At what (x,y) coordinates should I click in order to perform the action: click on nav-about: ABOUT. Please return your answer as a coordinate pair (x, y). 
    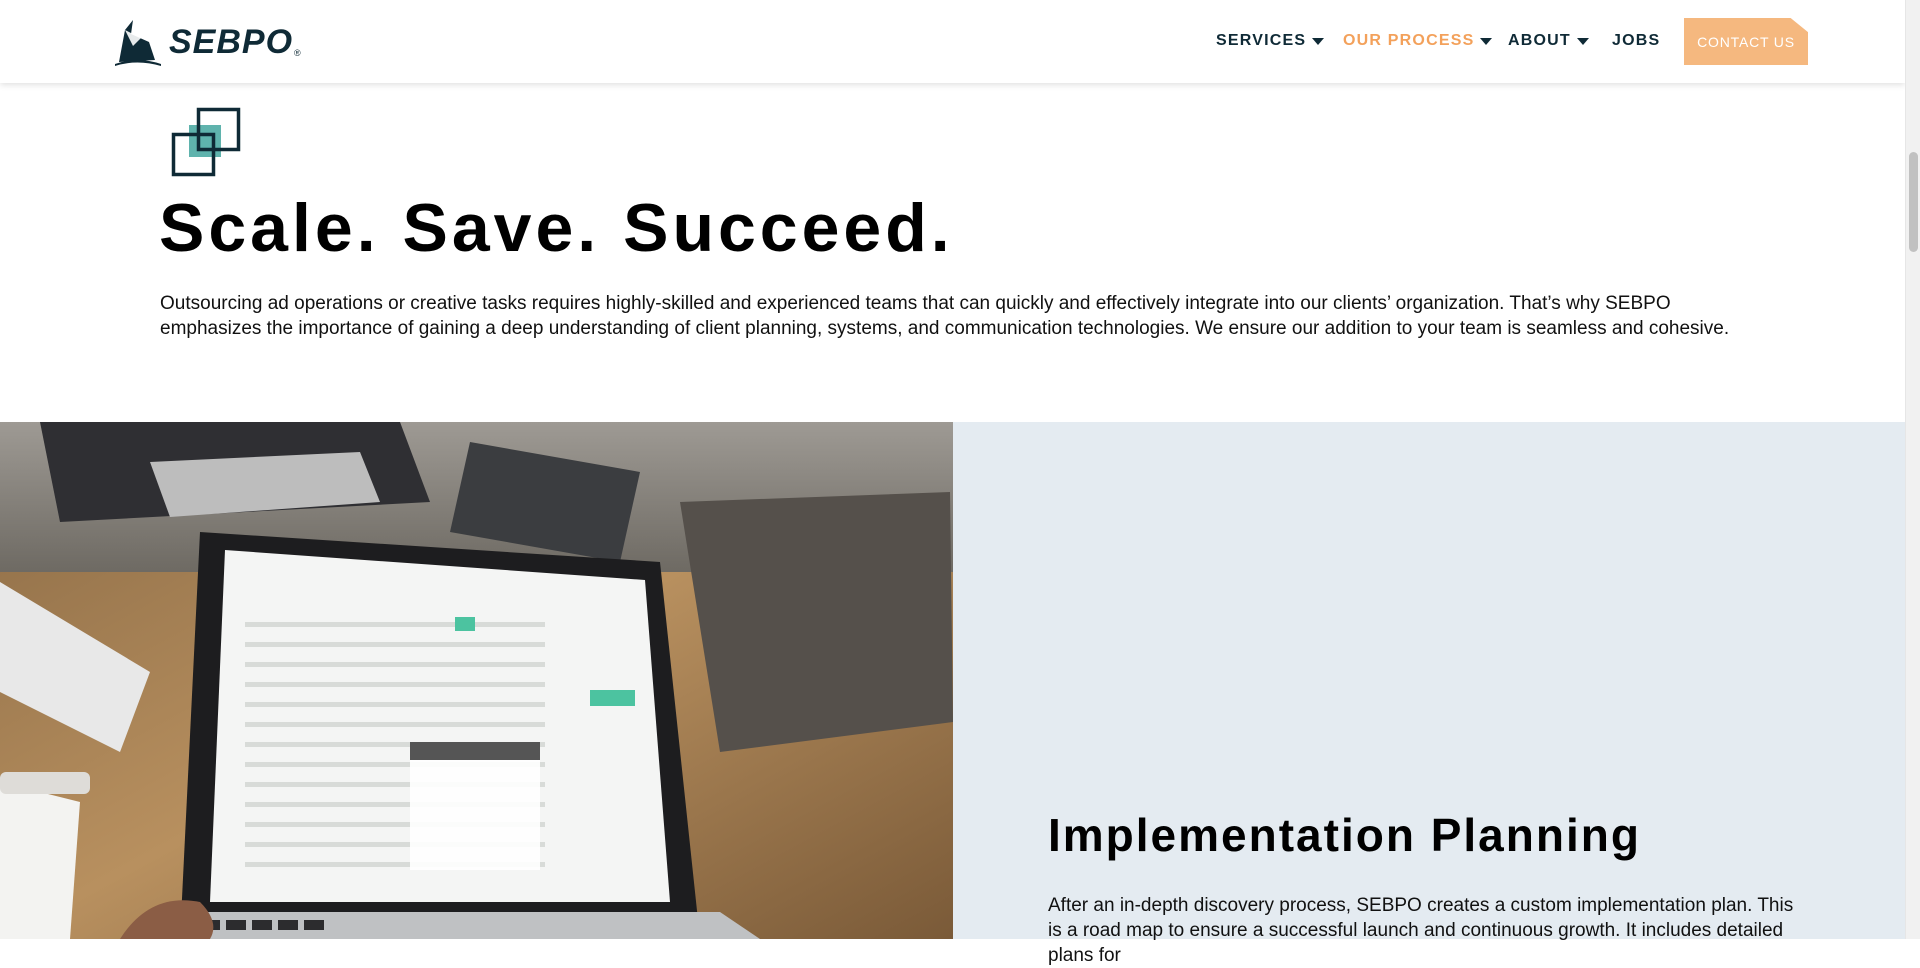
    Looking at the image, I should click on (1548, 41).